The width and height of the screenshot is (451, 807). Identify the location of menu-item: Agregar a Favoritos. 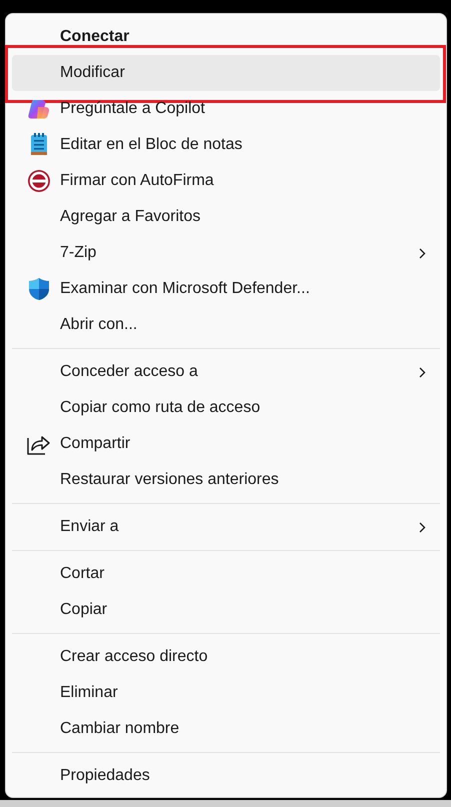
(226, 217).